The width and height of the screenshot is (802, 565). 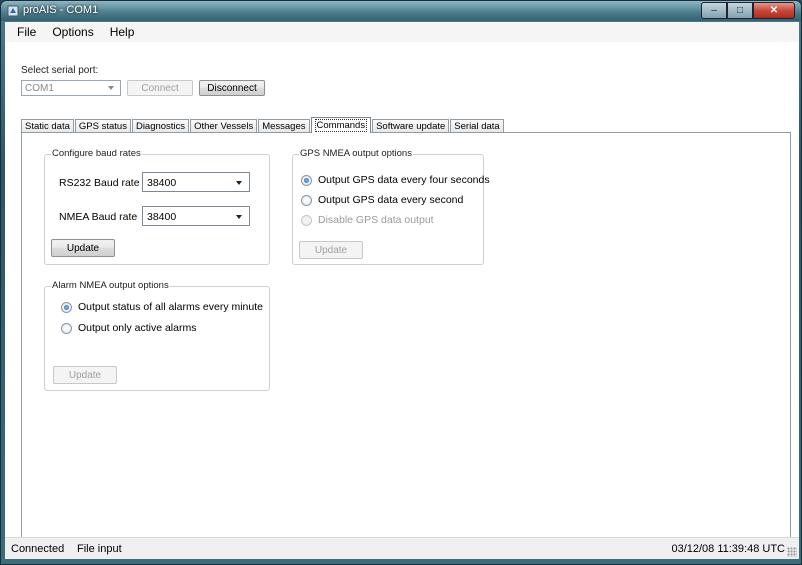 I want to click on tab-label: Software update, so click(x=411, y=126).